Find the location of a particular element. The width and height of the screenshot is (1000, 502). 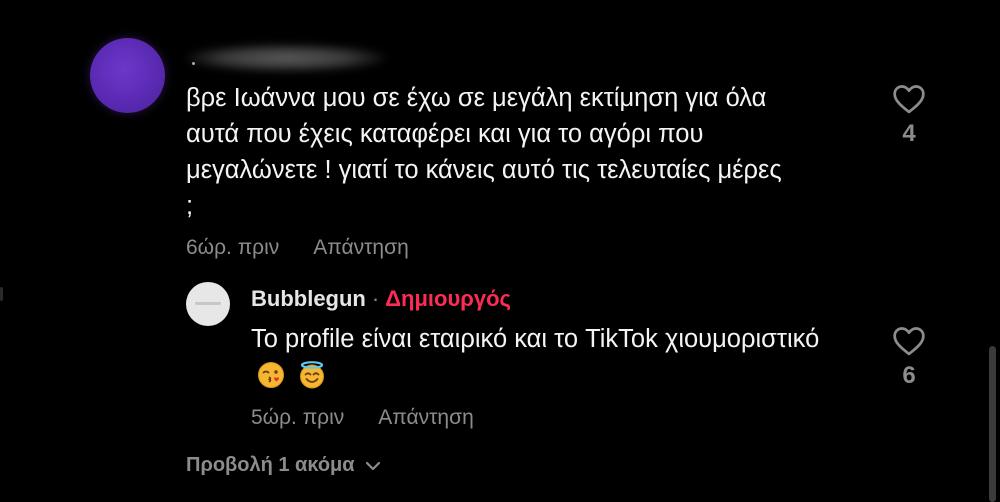

comment-meta: 6ώρ. πριν Απάντηση is located at coordinates (297, 248).